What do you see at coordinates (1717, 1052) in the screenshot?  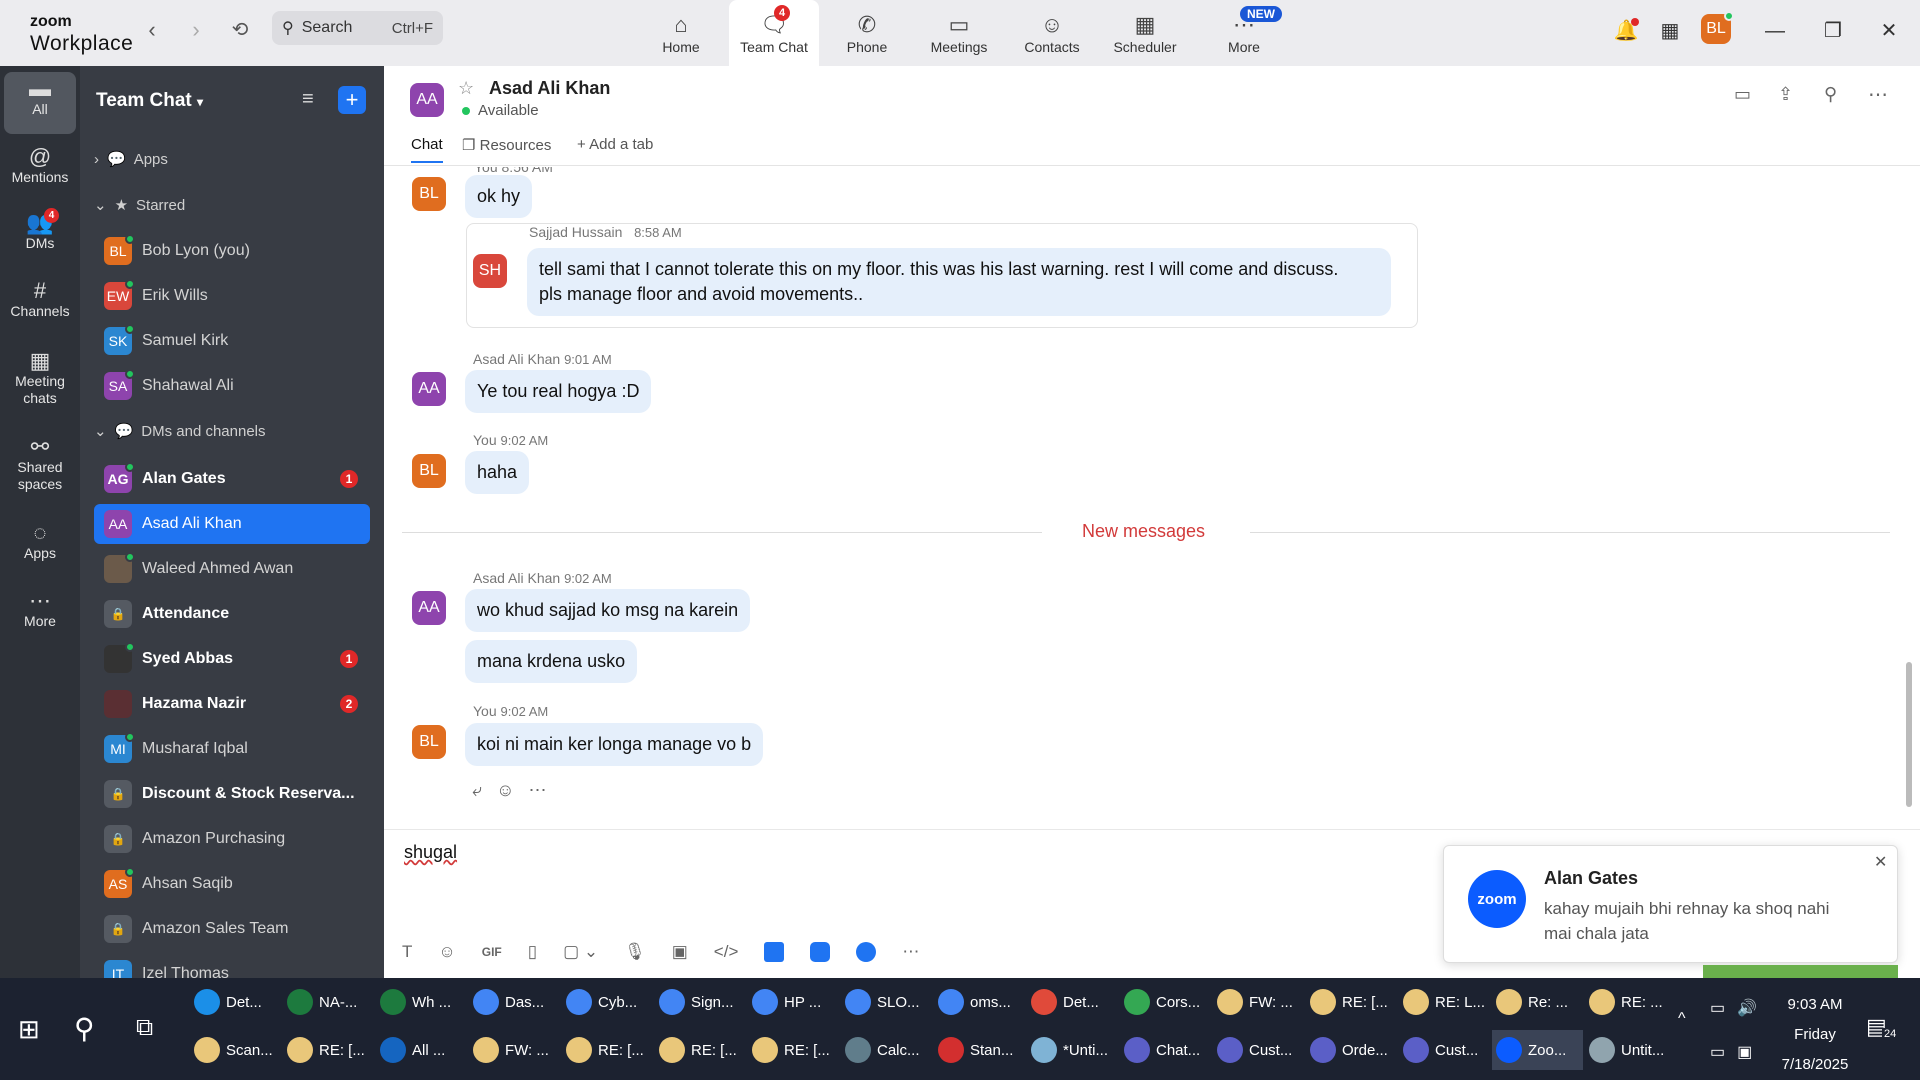 I see `network-icon: ▭` at bounding box center [1717, 1052].